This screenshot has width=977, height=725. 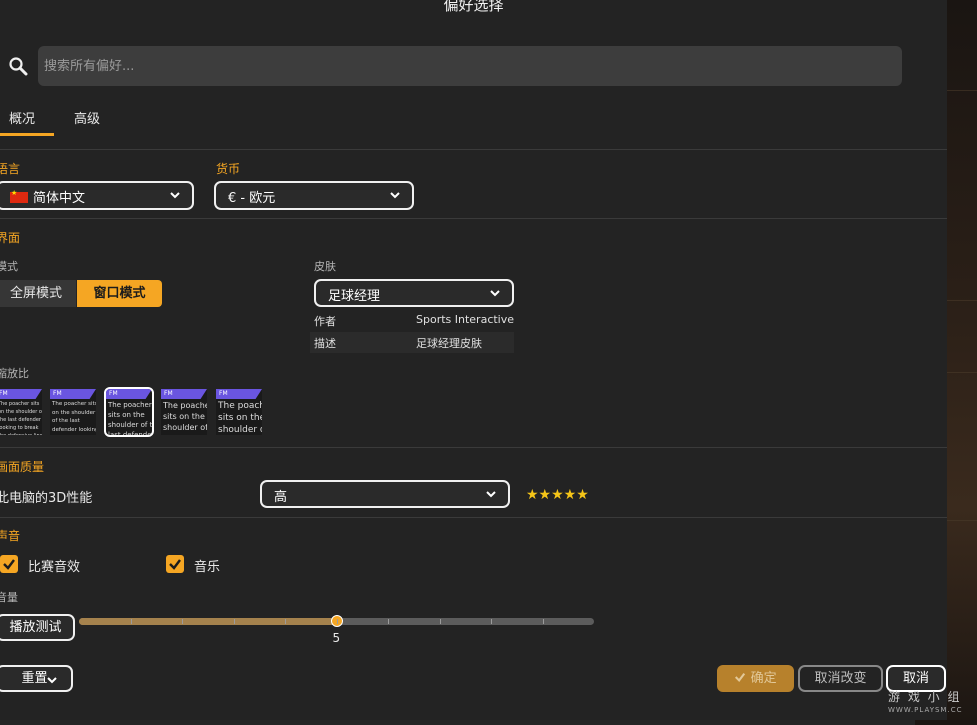 I want to click on skin-value: 足球经理, so click(x=354, y=296).